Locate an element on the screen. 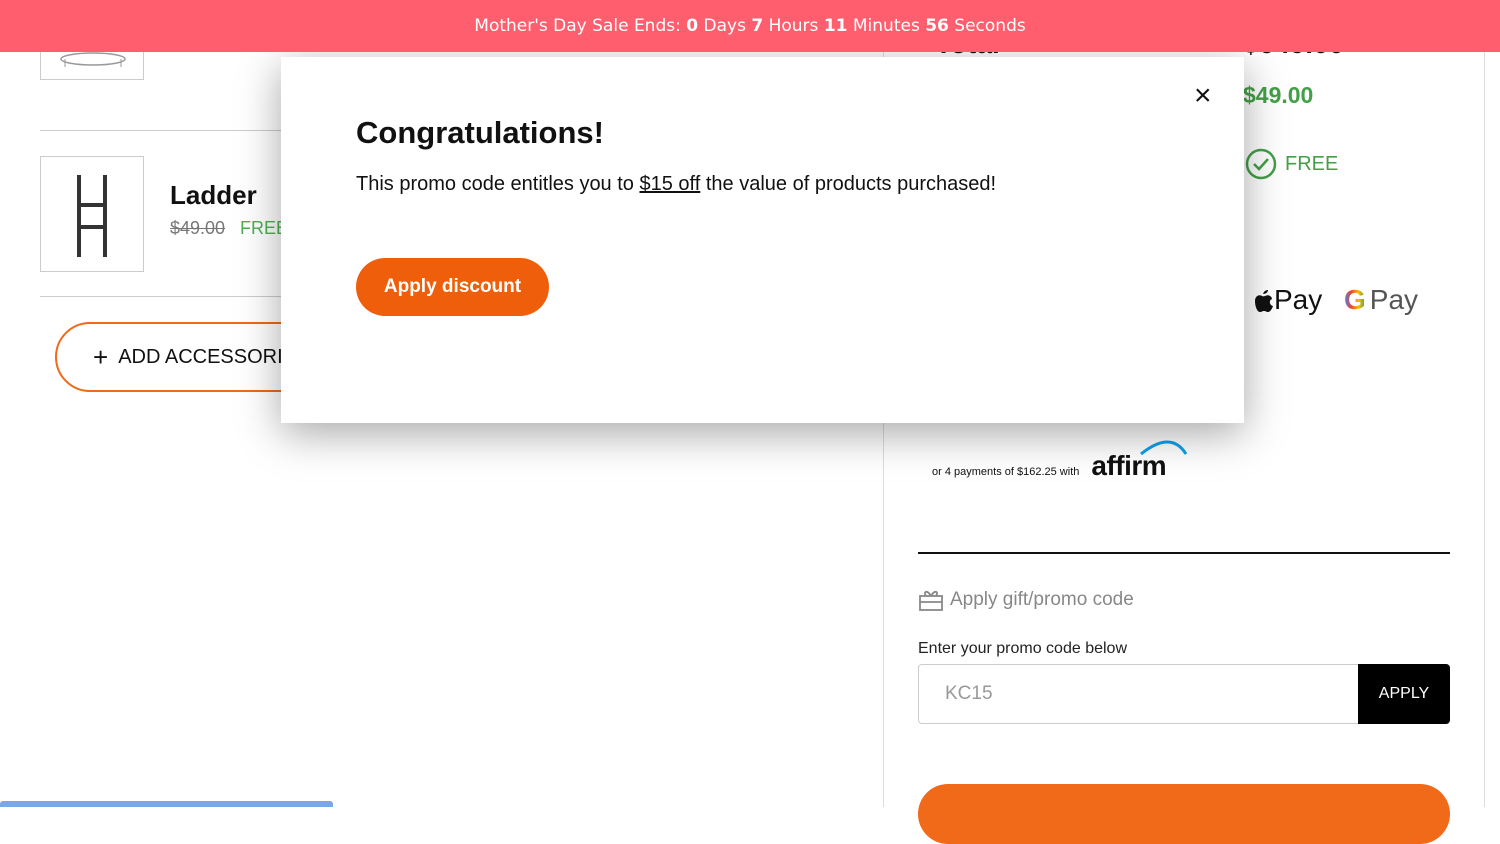  google-pay-label: Pay is located at coordinates (1394, 299).